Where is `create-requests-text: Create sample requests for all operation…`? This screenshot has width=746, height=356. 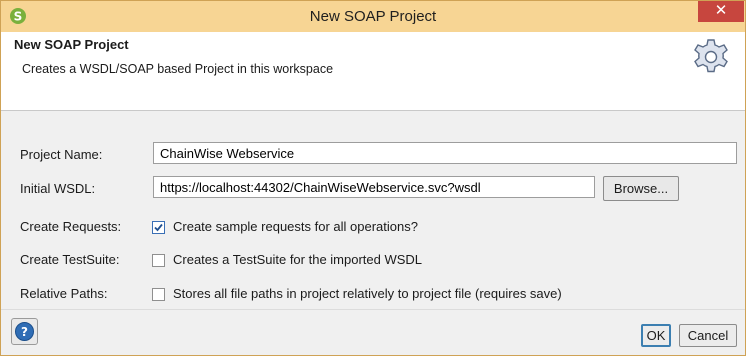 create-requests-text: Create sample requests for all operation… is located at coordinates (295, 226).